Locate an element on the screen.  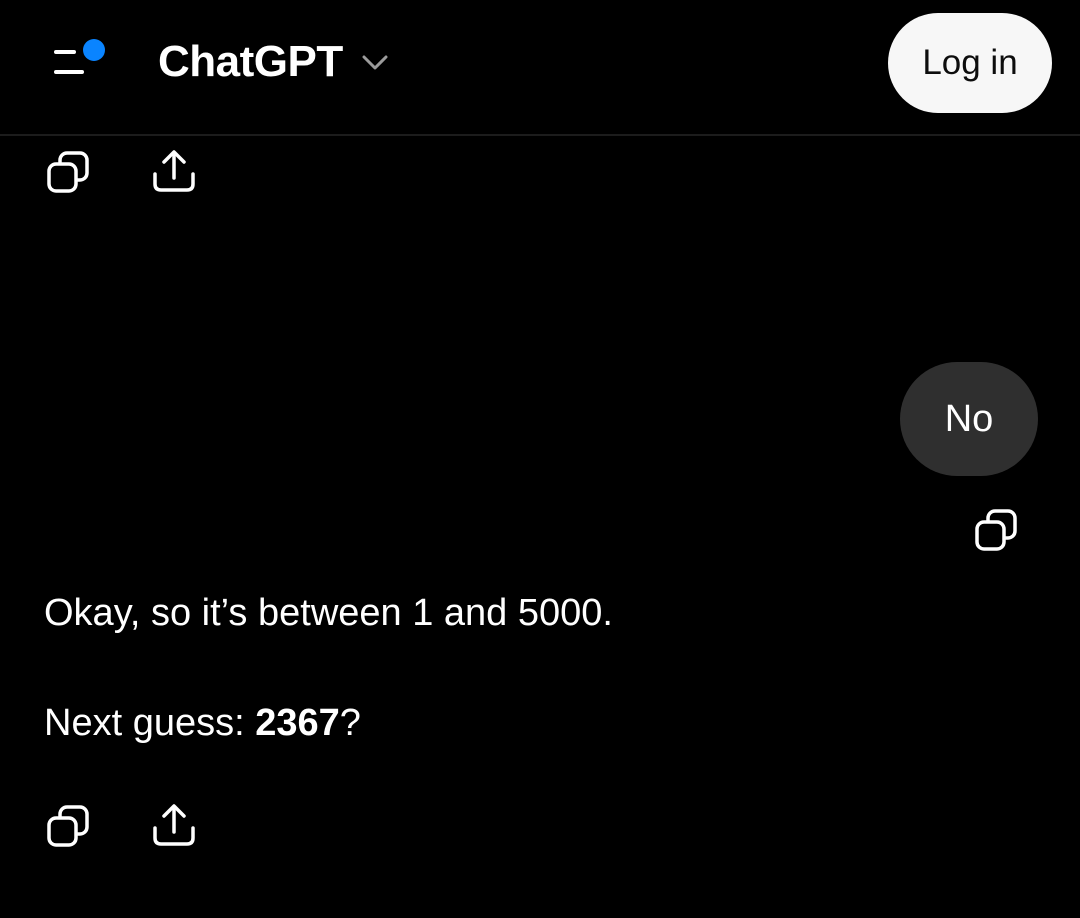
guess-number: 2367 is located at coordinates (297, 723).